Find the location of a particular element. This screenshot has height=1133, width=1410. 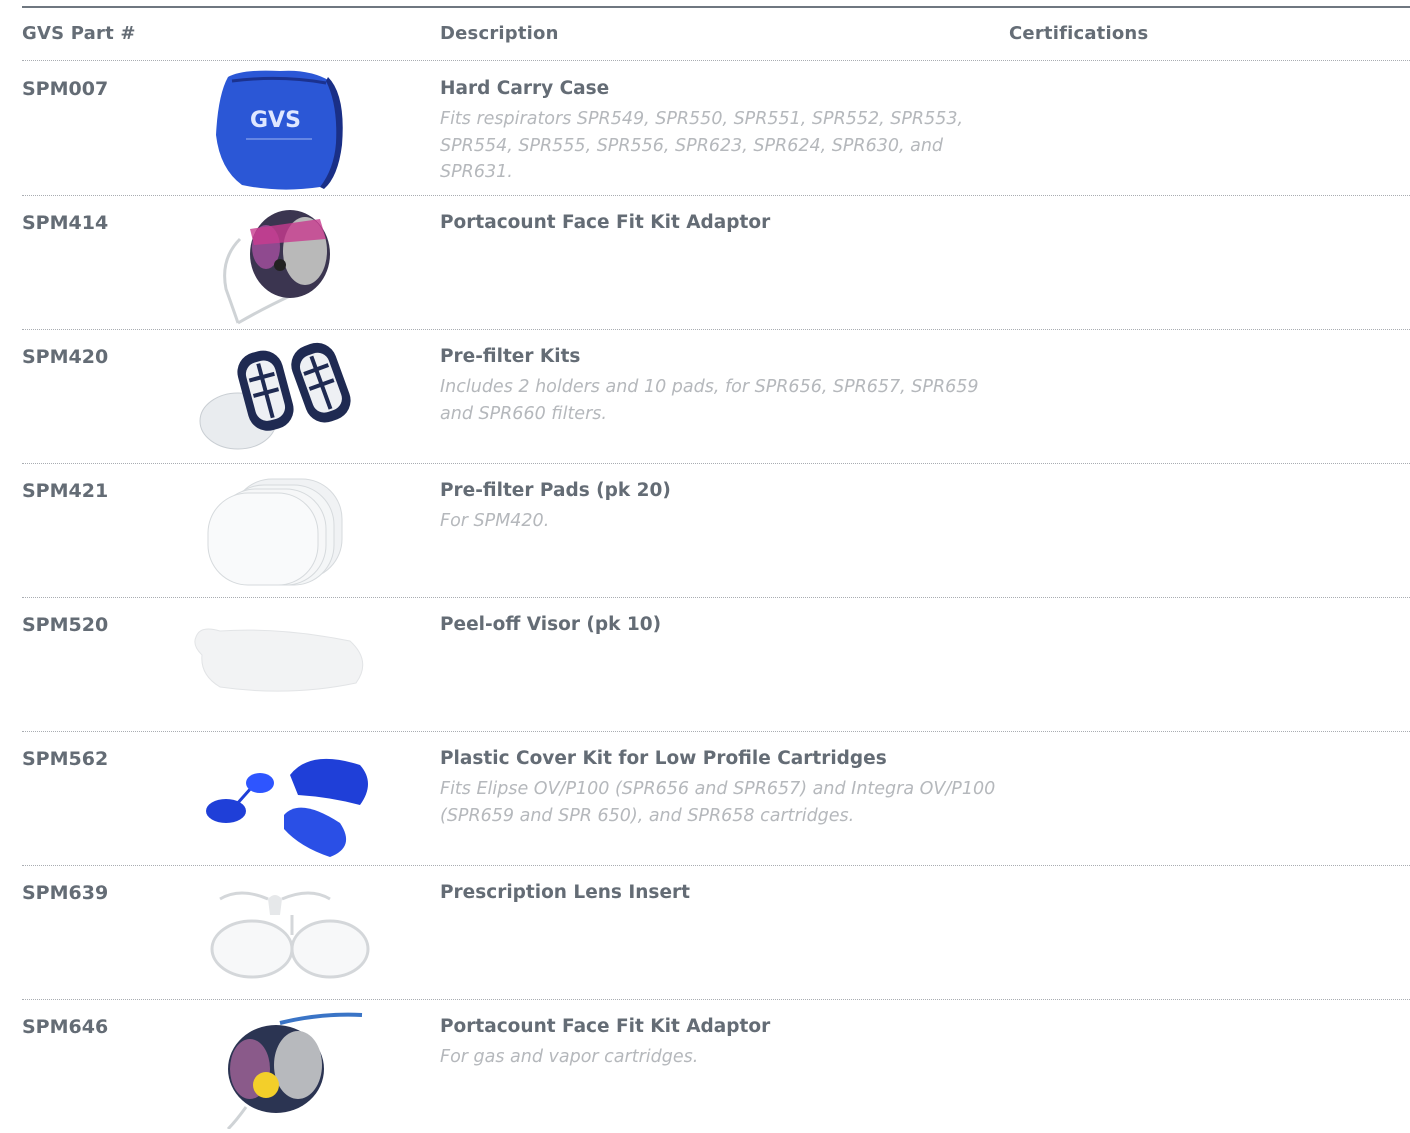

product-note: For SPM420. is located at coordinates (495, 521).